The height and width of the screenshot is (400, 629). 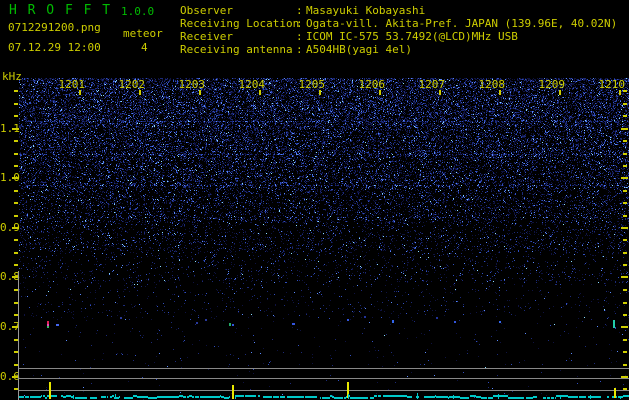 What do you see at coordinates (312, 84) in the screenshot?
I see `time-axis-label: 1205` at bounding box center [312, 84].